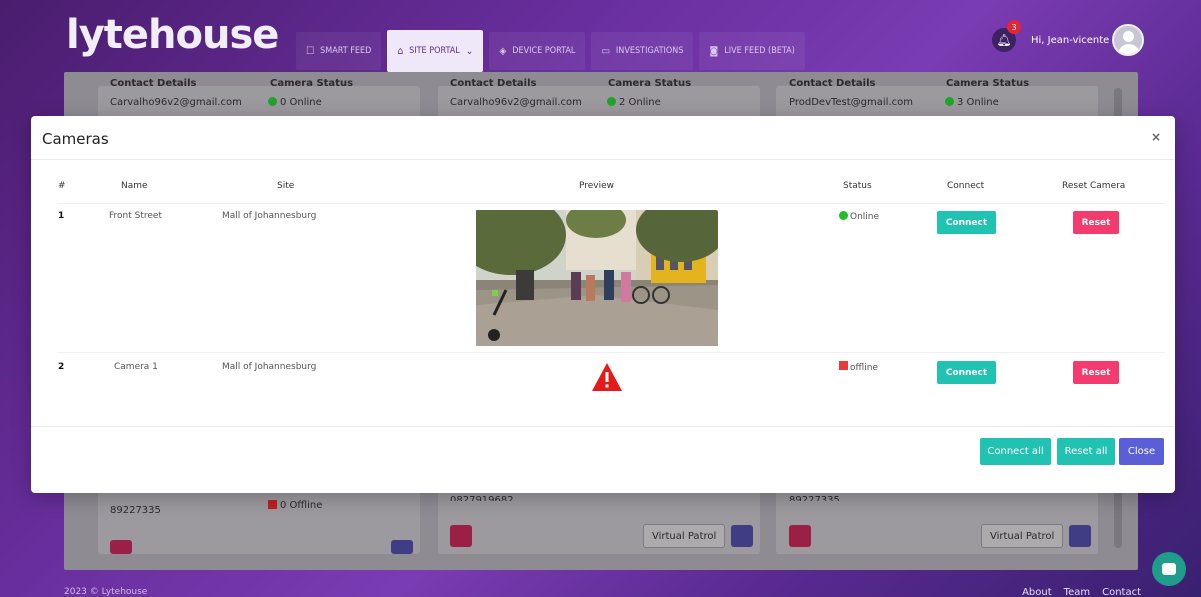 This screenshot has height=597, width=1201. I want to click on tab-live-feed: ◙ LIVE FEED (BETA), so click(752, 51).